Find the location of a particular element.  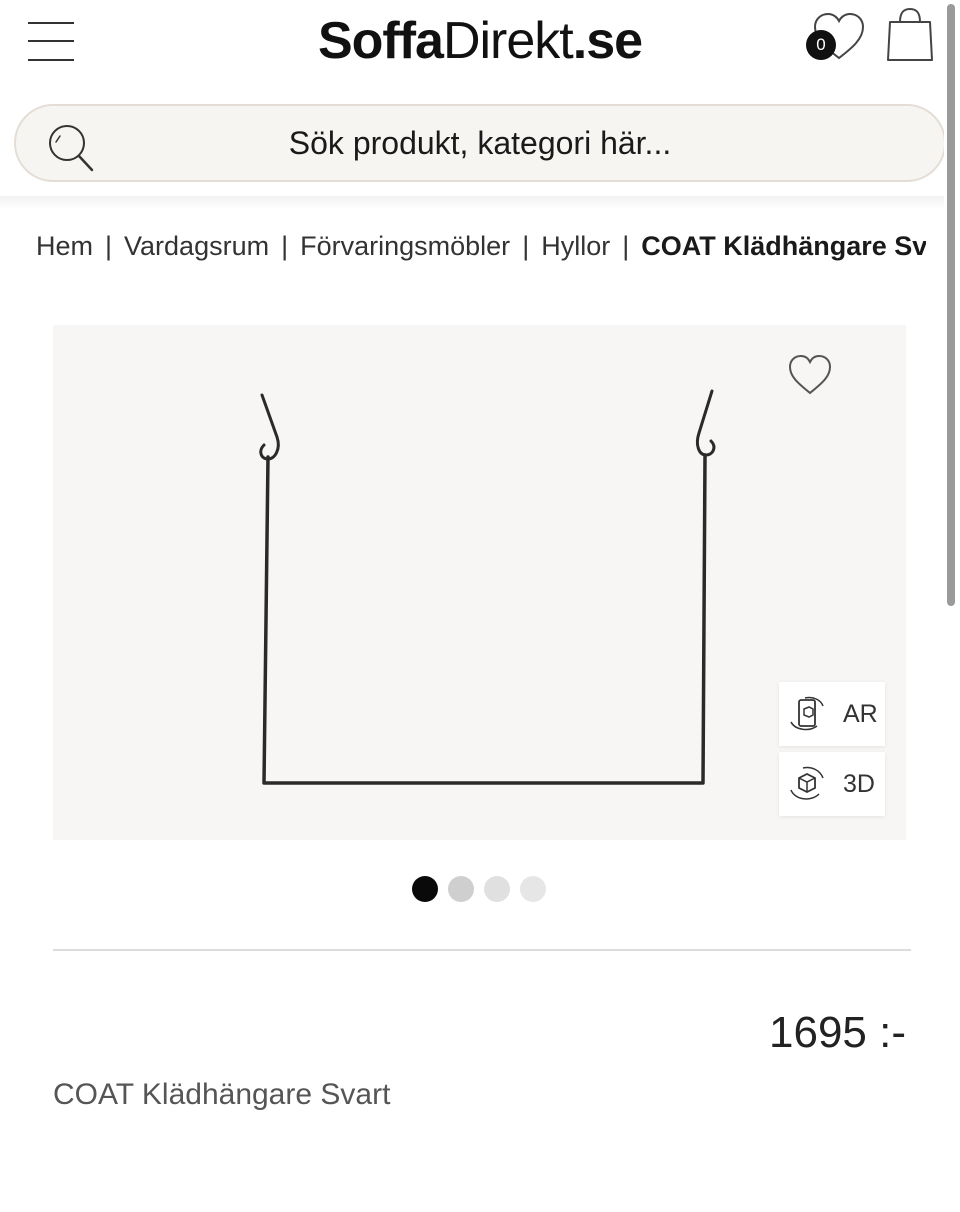

3d-view-button: 3D is located at coordinates (832, 784).